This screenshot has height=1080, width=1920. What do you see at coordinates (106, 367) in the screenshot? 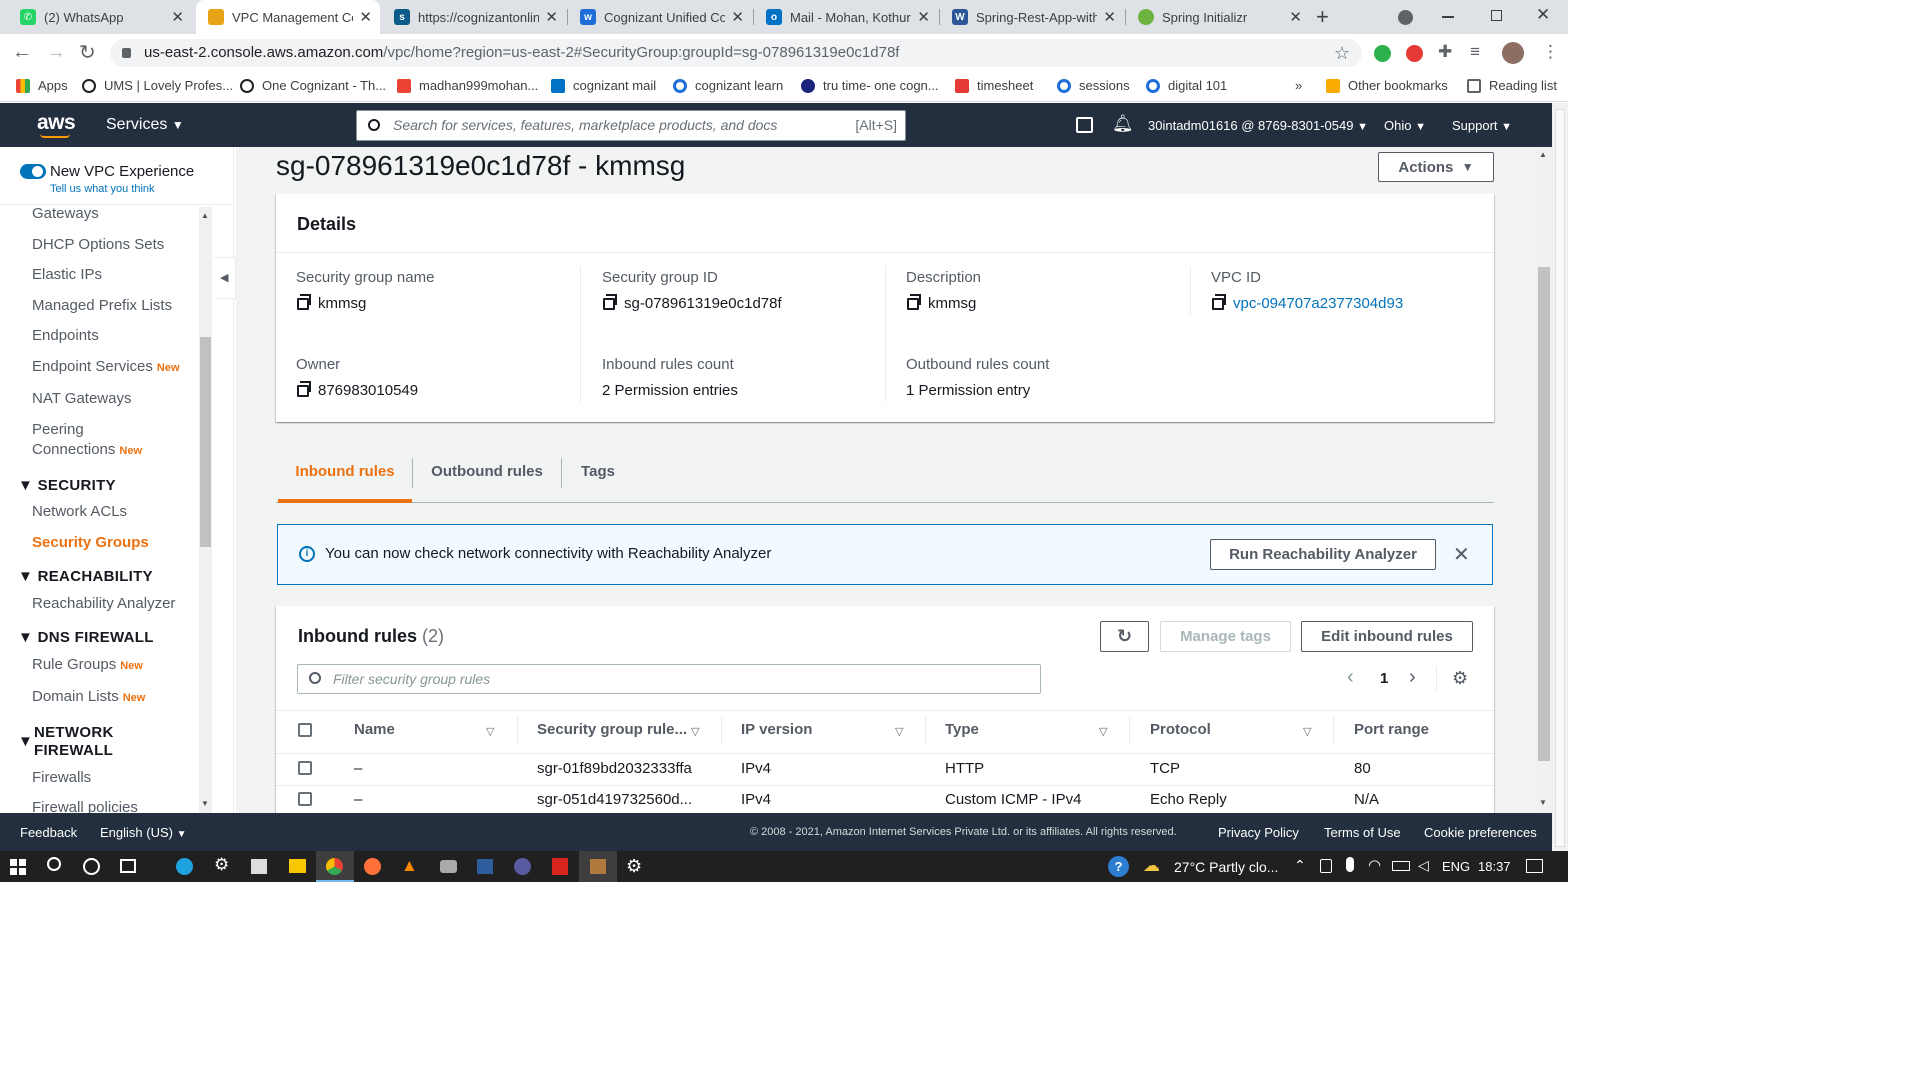
I see `sidebar-item-endpoint-services: Endpoint Services New` at bounding box center [106, 367].